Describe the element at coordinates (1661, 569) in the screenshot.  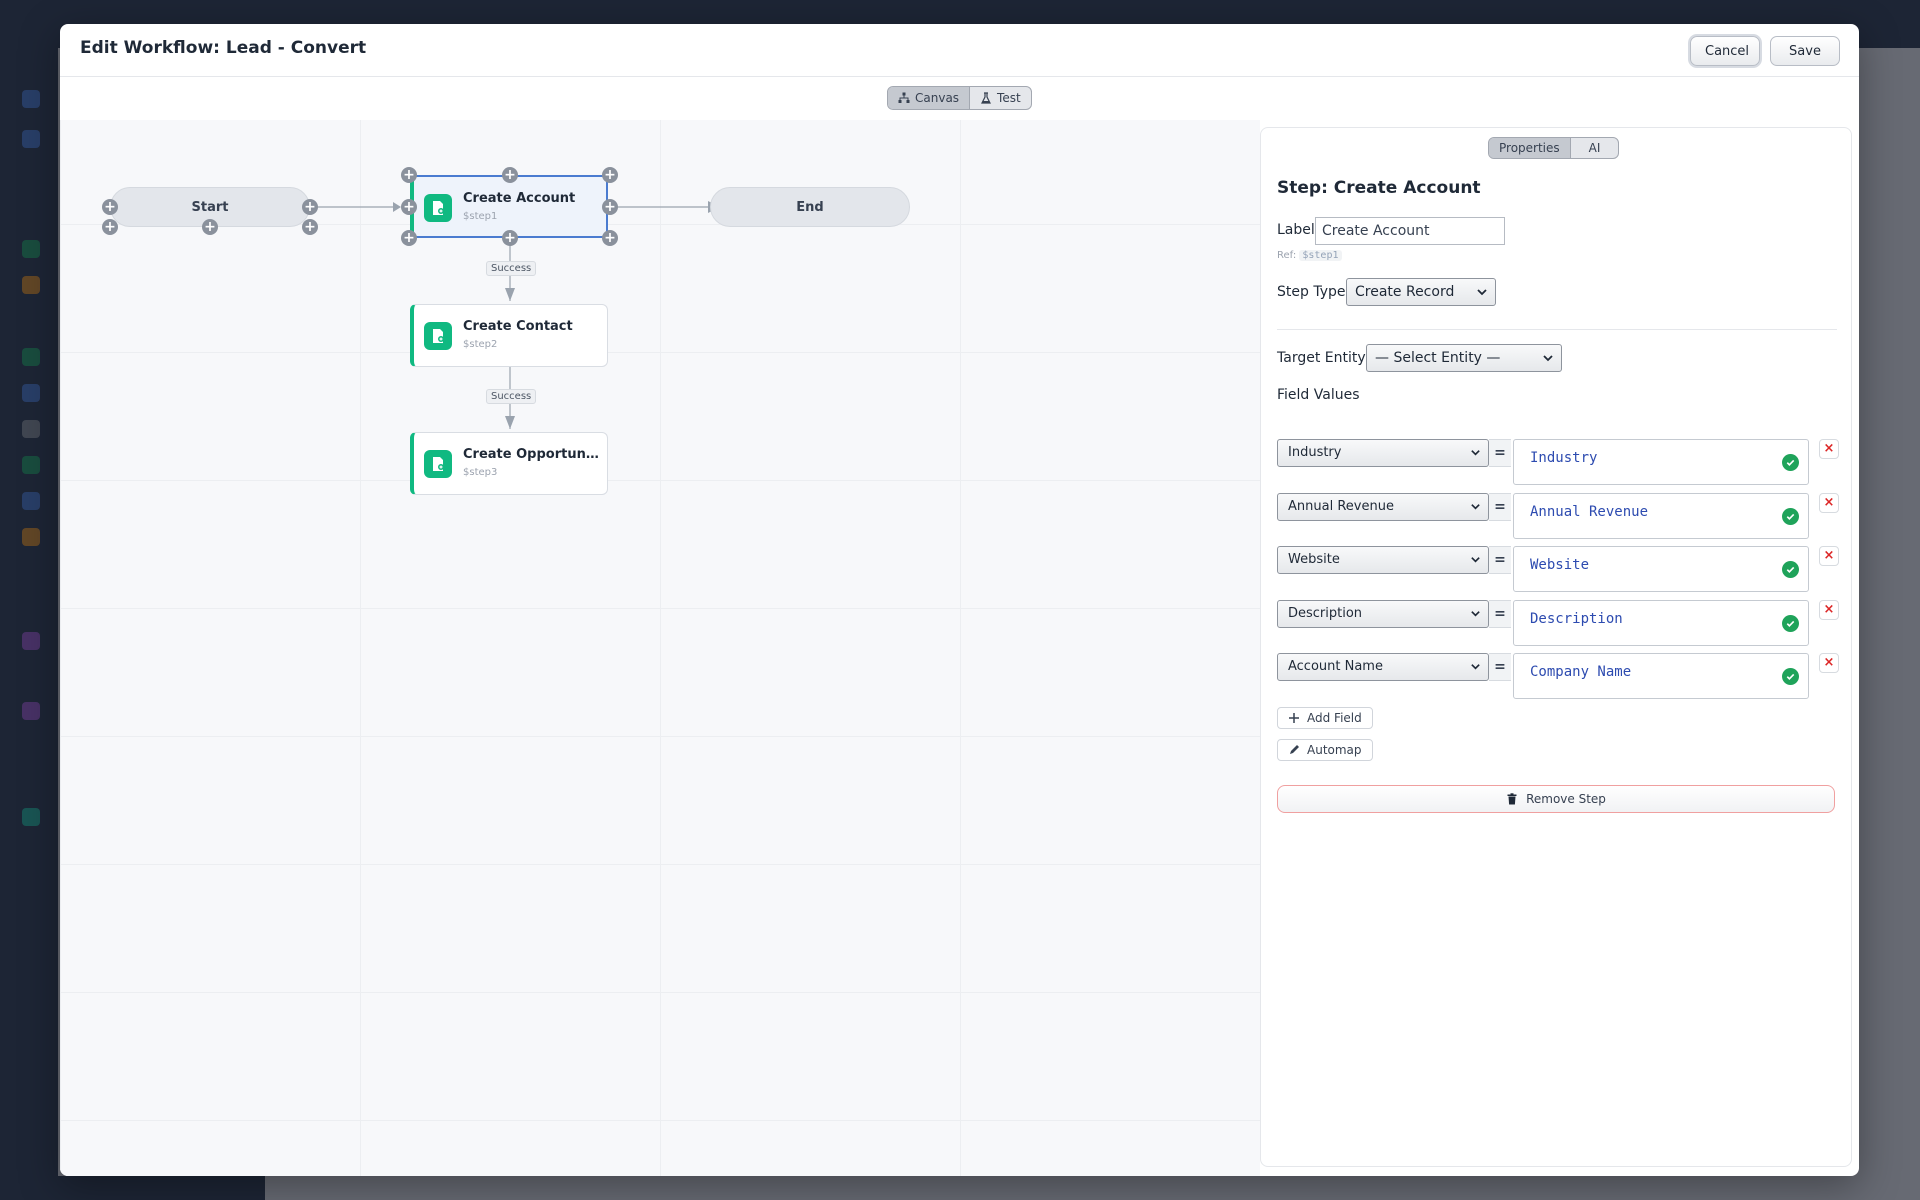
I see `field-value-input: Website` at that location.